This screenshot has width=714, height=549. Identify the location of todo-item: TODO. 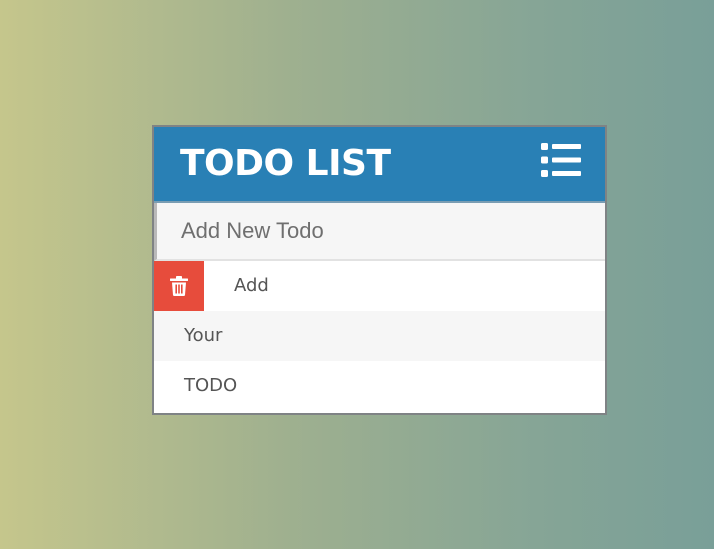
(379, 386).